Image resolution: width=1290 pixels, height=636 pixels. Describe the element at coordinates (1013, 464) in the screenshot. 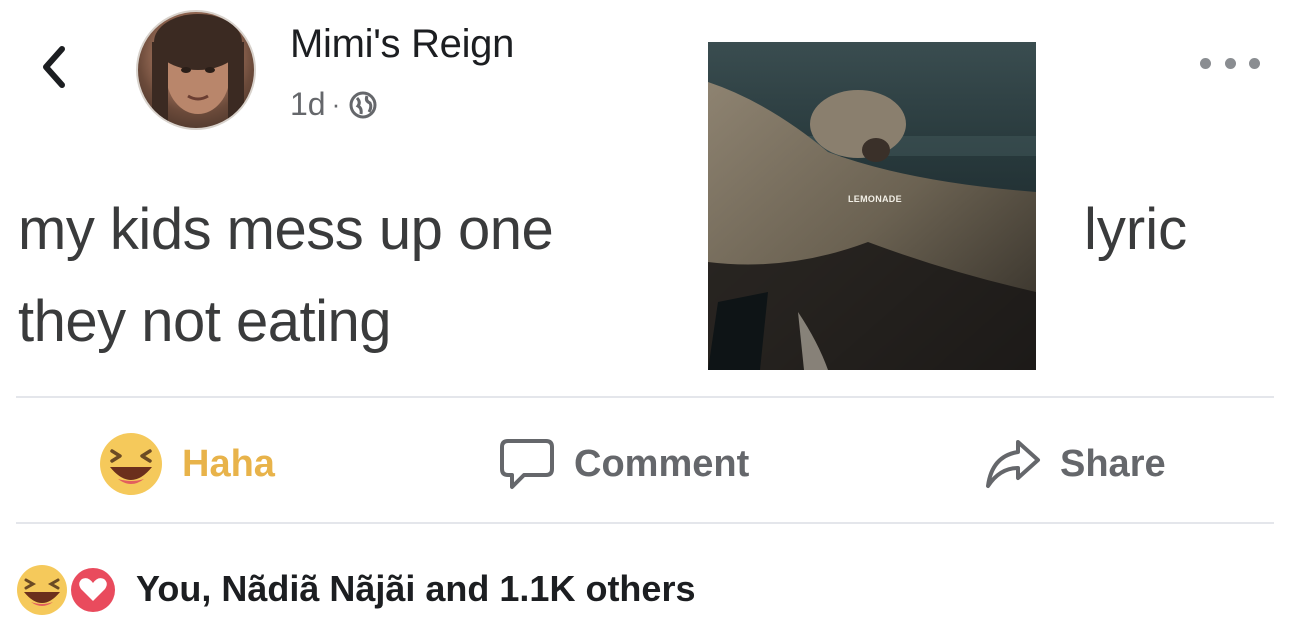

I see `share-arrow-icon` at that location.